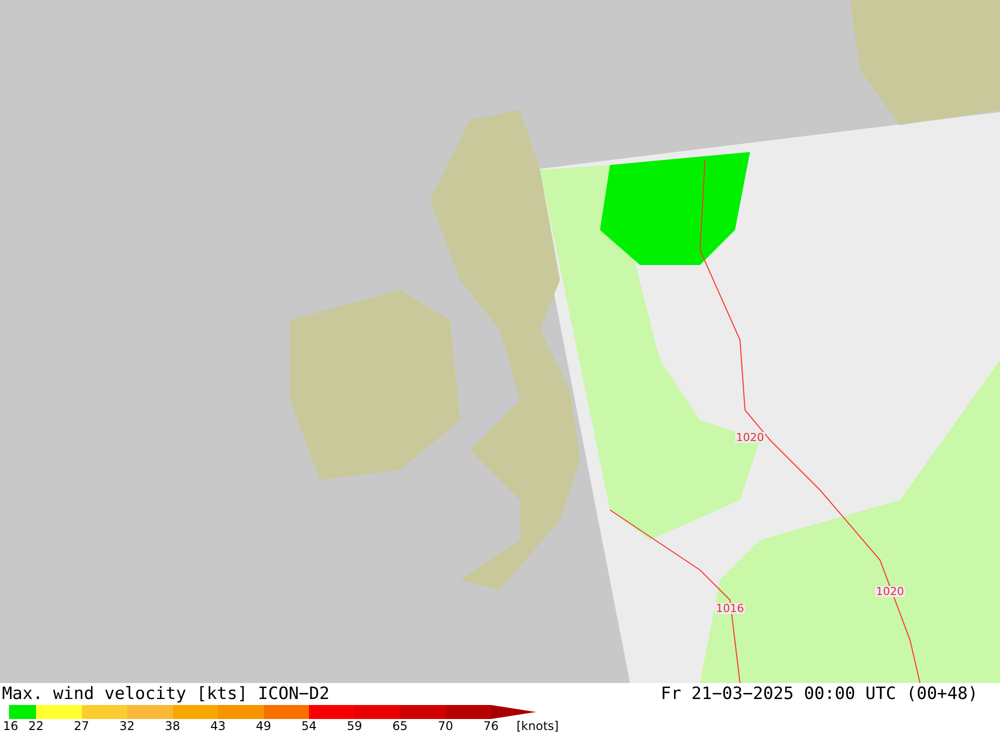  What do you see at coordinates (400, 726) in the screenshot?
I see `legend-label: 65` at bounding box center [400, 726].